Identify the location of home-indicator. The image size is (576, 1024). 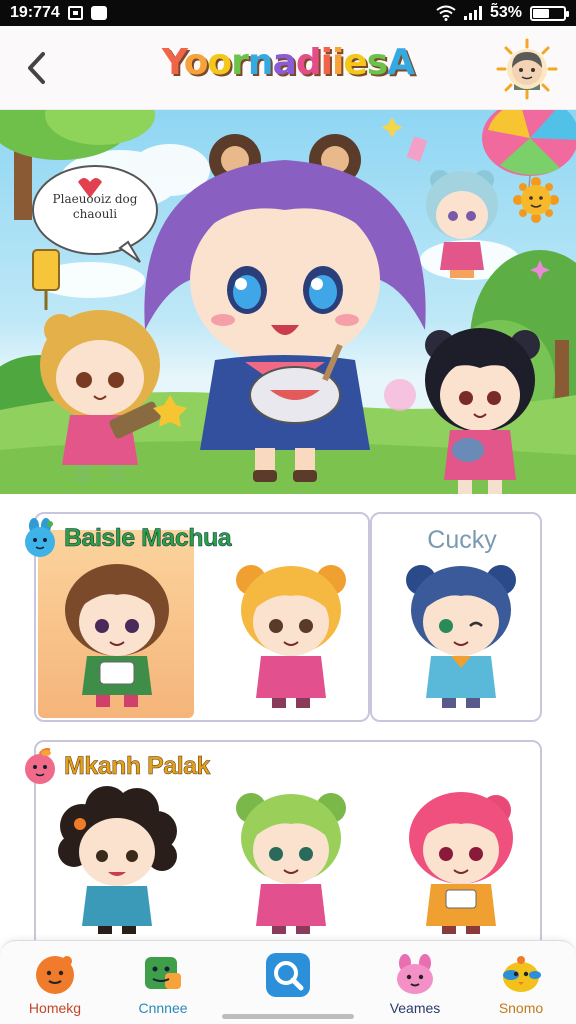
(288, 1016).